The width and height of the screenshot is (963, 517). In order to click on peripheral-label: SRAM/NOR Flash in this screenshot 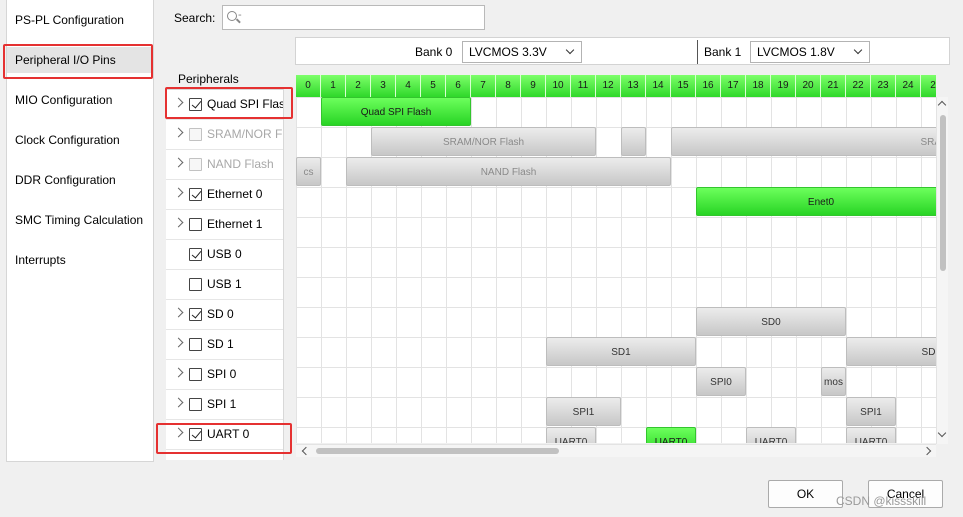, I will do `click(245, 134)`.